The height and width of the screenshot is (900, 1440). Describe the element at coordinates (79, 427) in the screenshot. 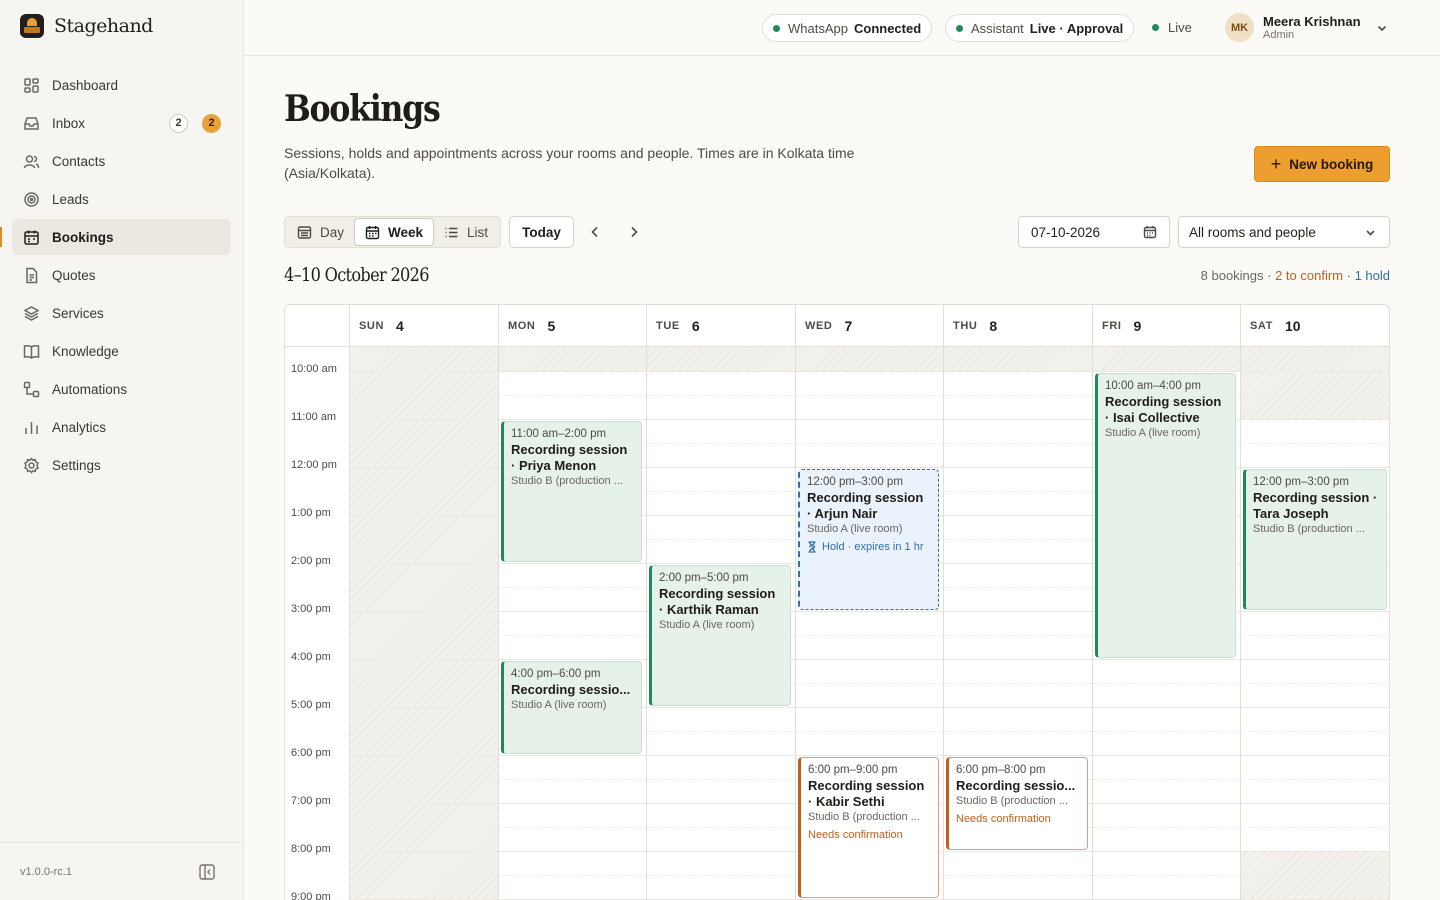

I see `sidebar-item-label: Analytics` at that location.